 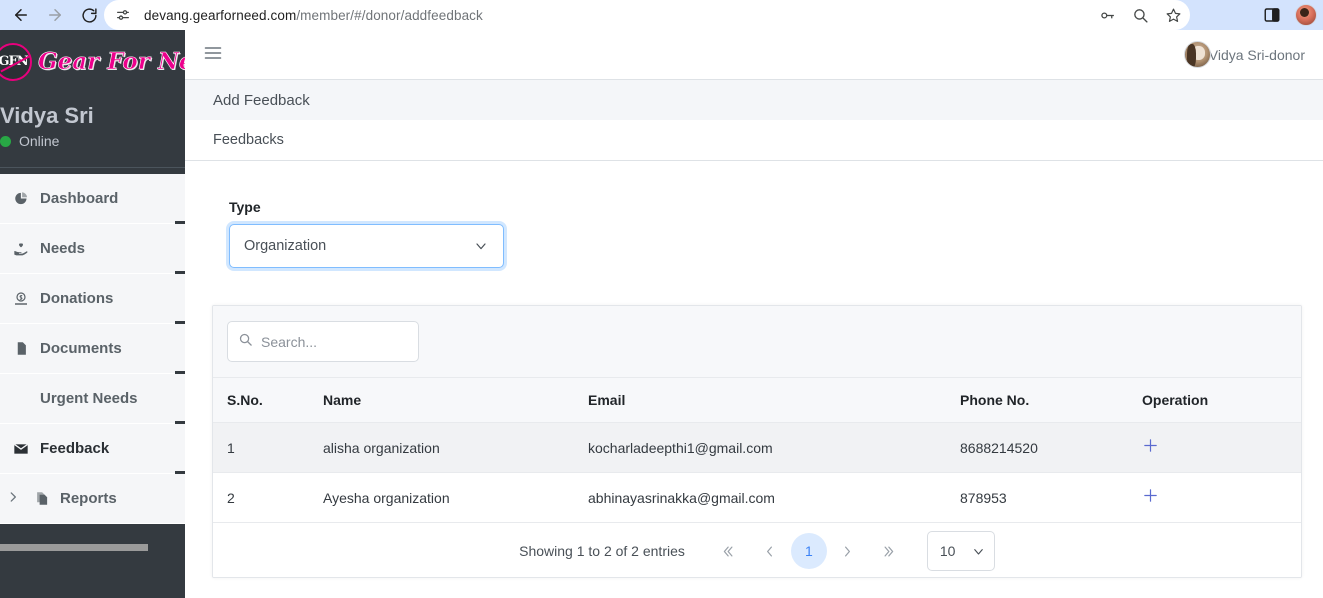 I want to click on arrow-right-icon, so click(x=55, y=15).